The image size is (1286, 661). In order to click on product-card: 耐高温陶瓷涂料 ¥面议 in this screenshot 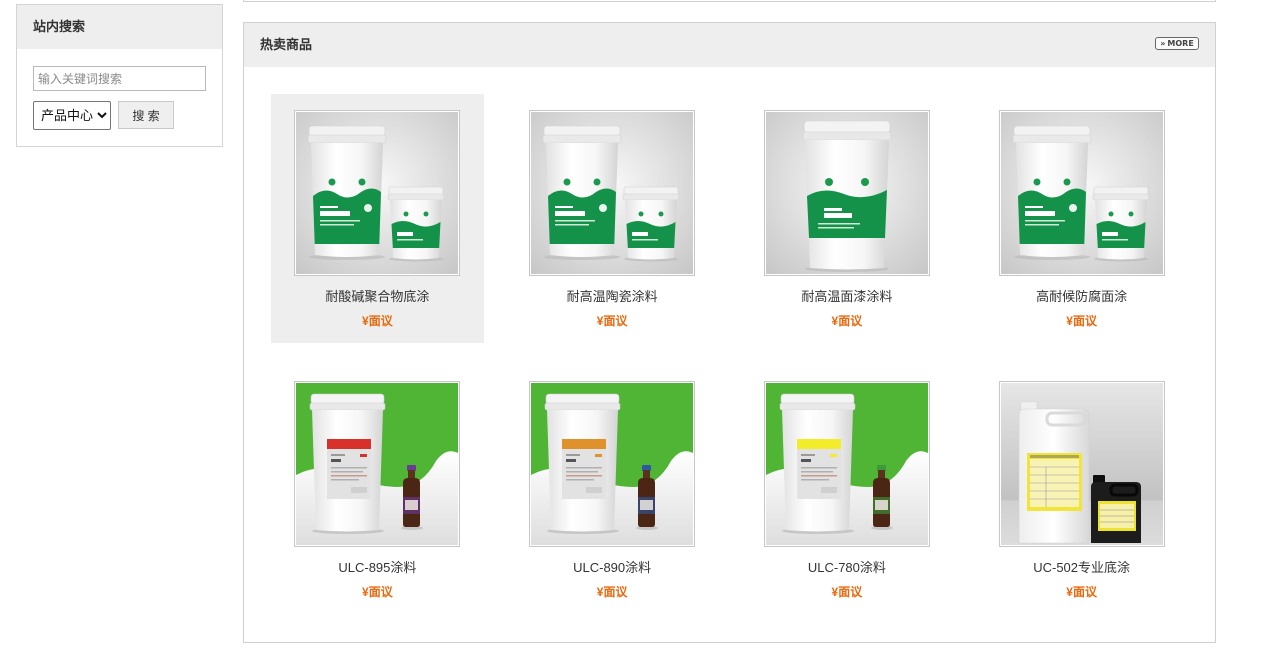, I will do `click(612, 218)`.